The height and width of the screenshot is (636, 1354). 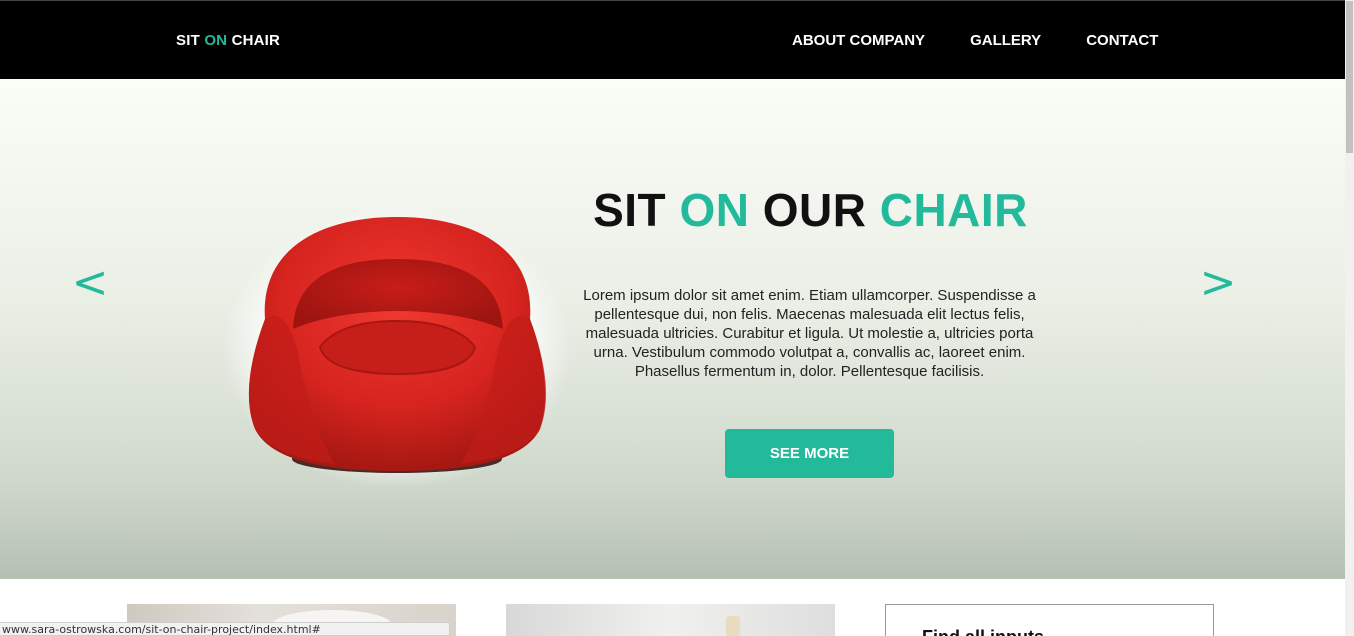 What do you see at coordinates (90, 284) in the screenshot?
I see `chevron-left-icon: <` at bounding box center [90, 284].